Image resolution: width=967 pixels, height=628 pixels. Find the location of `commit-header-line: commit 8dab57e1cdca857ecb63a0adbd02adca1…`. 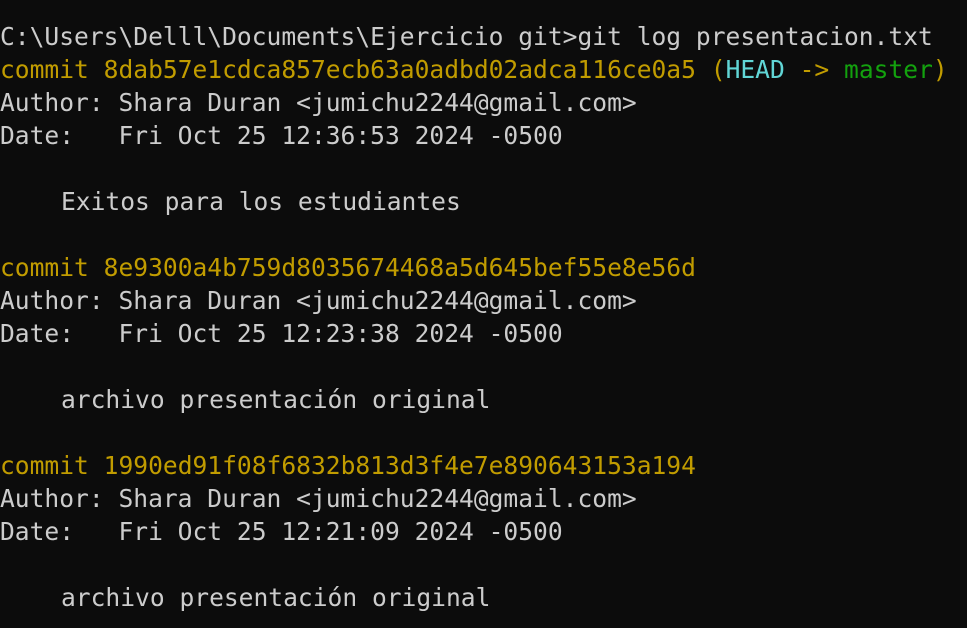

commit-header-line: commit 8dab57e1cdca857ecb63a0adbd02adca1… is located at coordinates (474, 69).